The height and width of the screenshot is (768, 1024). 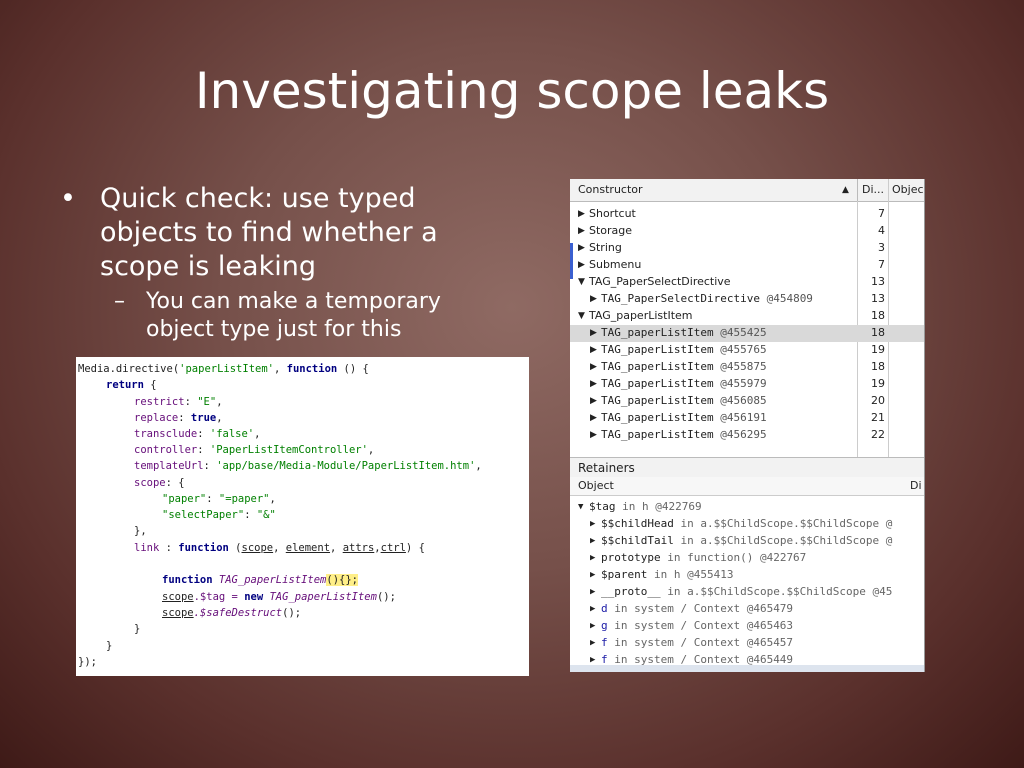 I want to click on constructor-row: ▶ TAG_paperListItem @455875 18, so click(x=747, y=367).